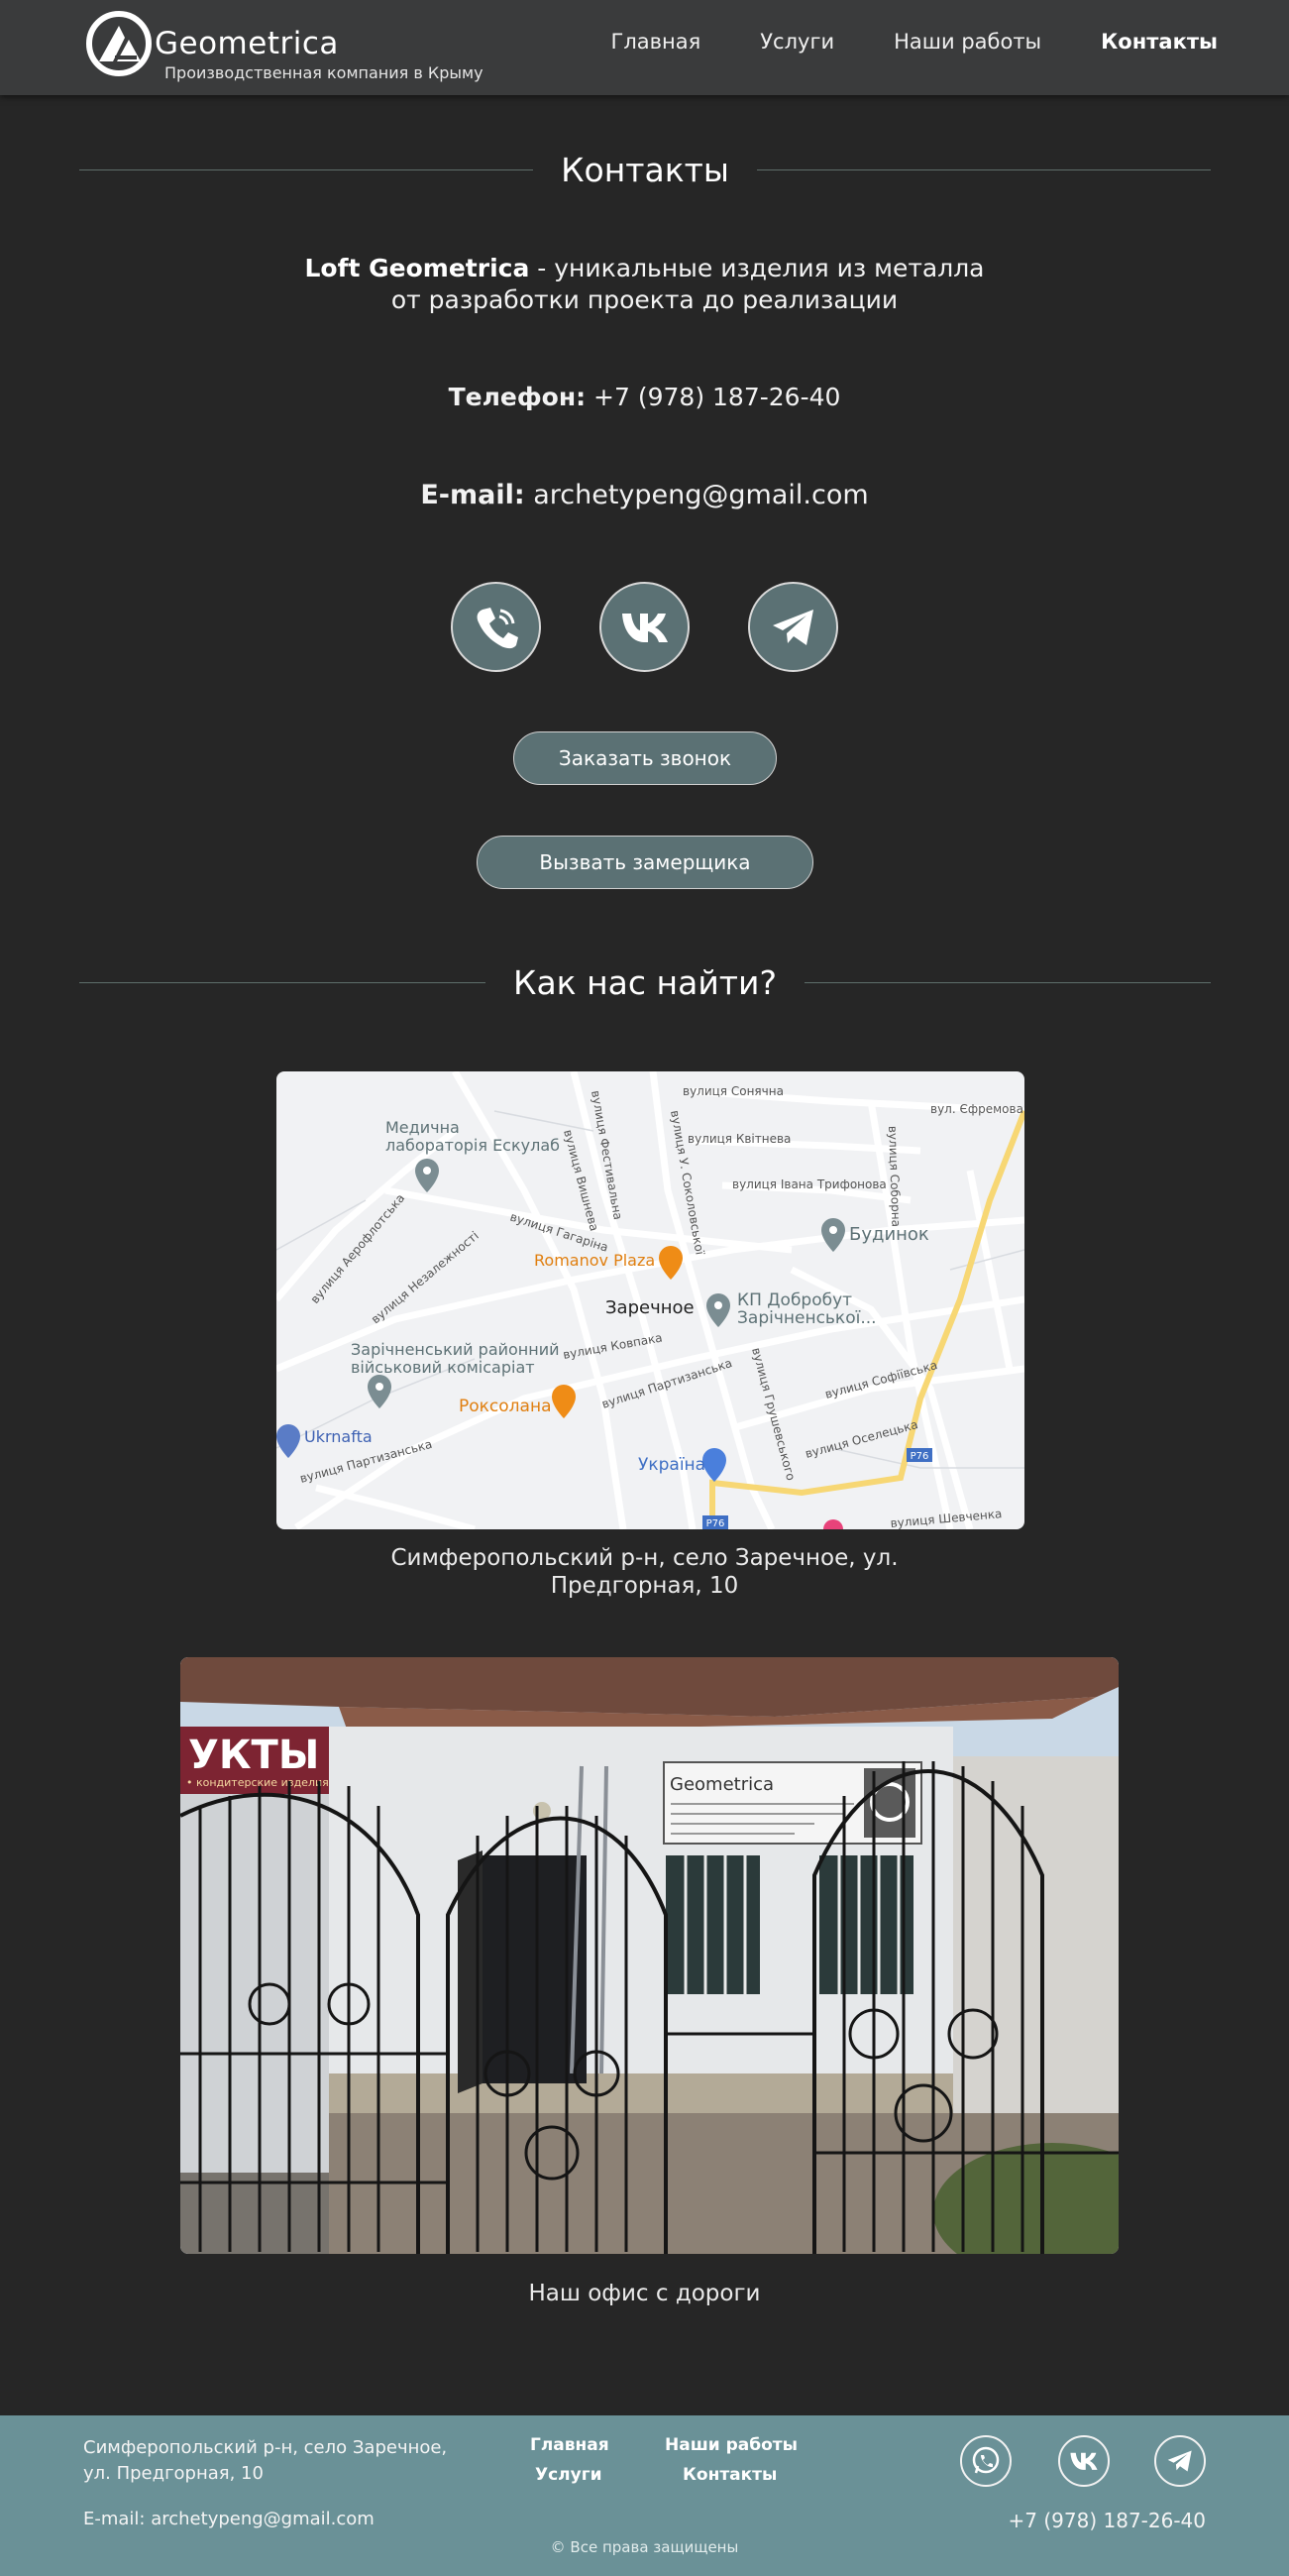  I want to click on poi-label: Romanov Plaza, so click(594, 1260).